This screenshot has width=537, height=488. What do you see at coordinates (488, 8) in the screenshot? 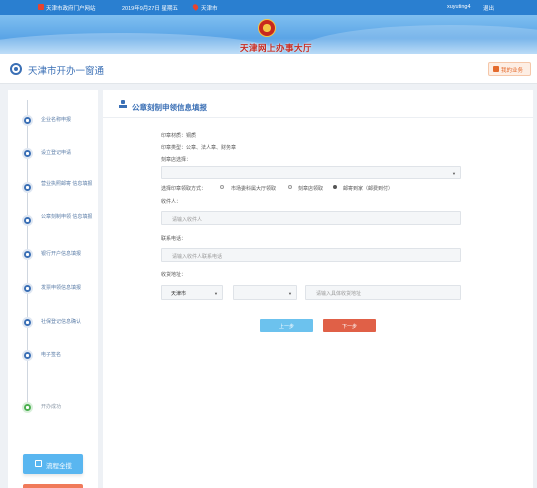
I see `logout-link: 退出` at bounding box center [488, 8].